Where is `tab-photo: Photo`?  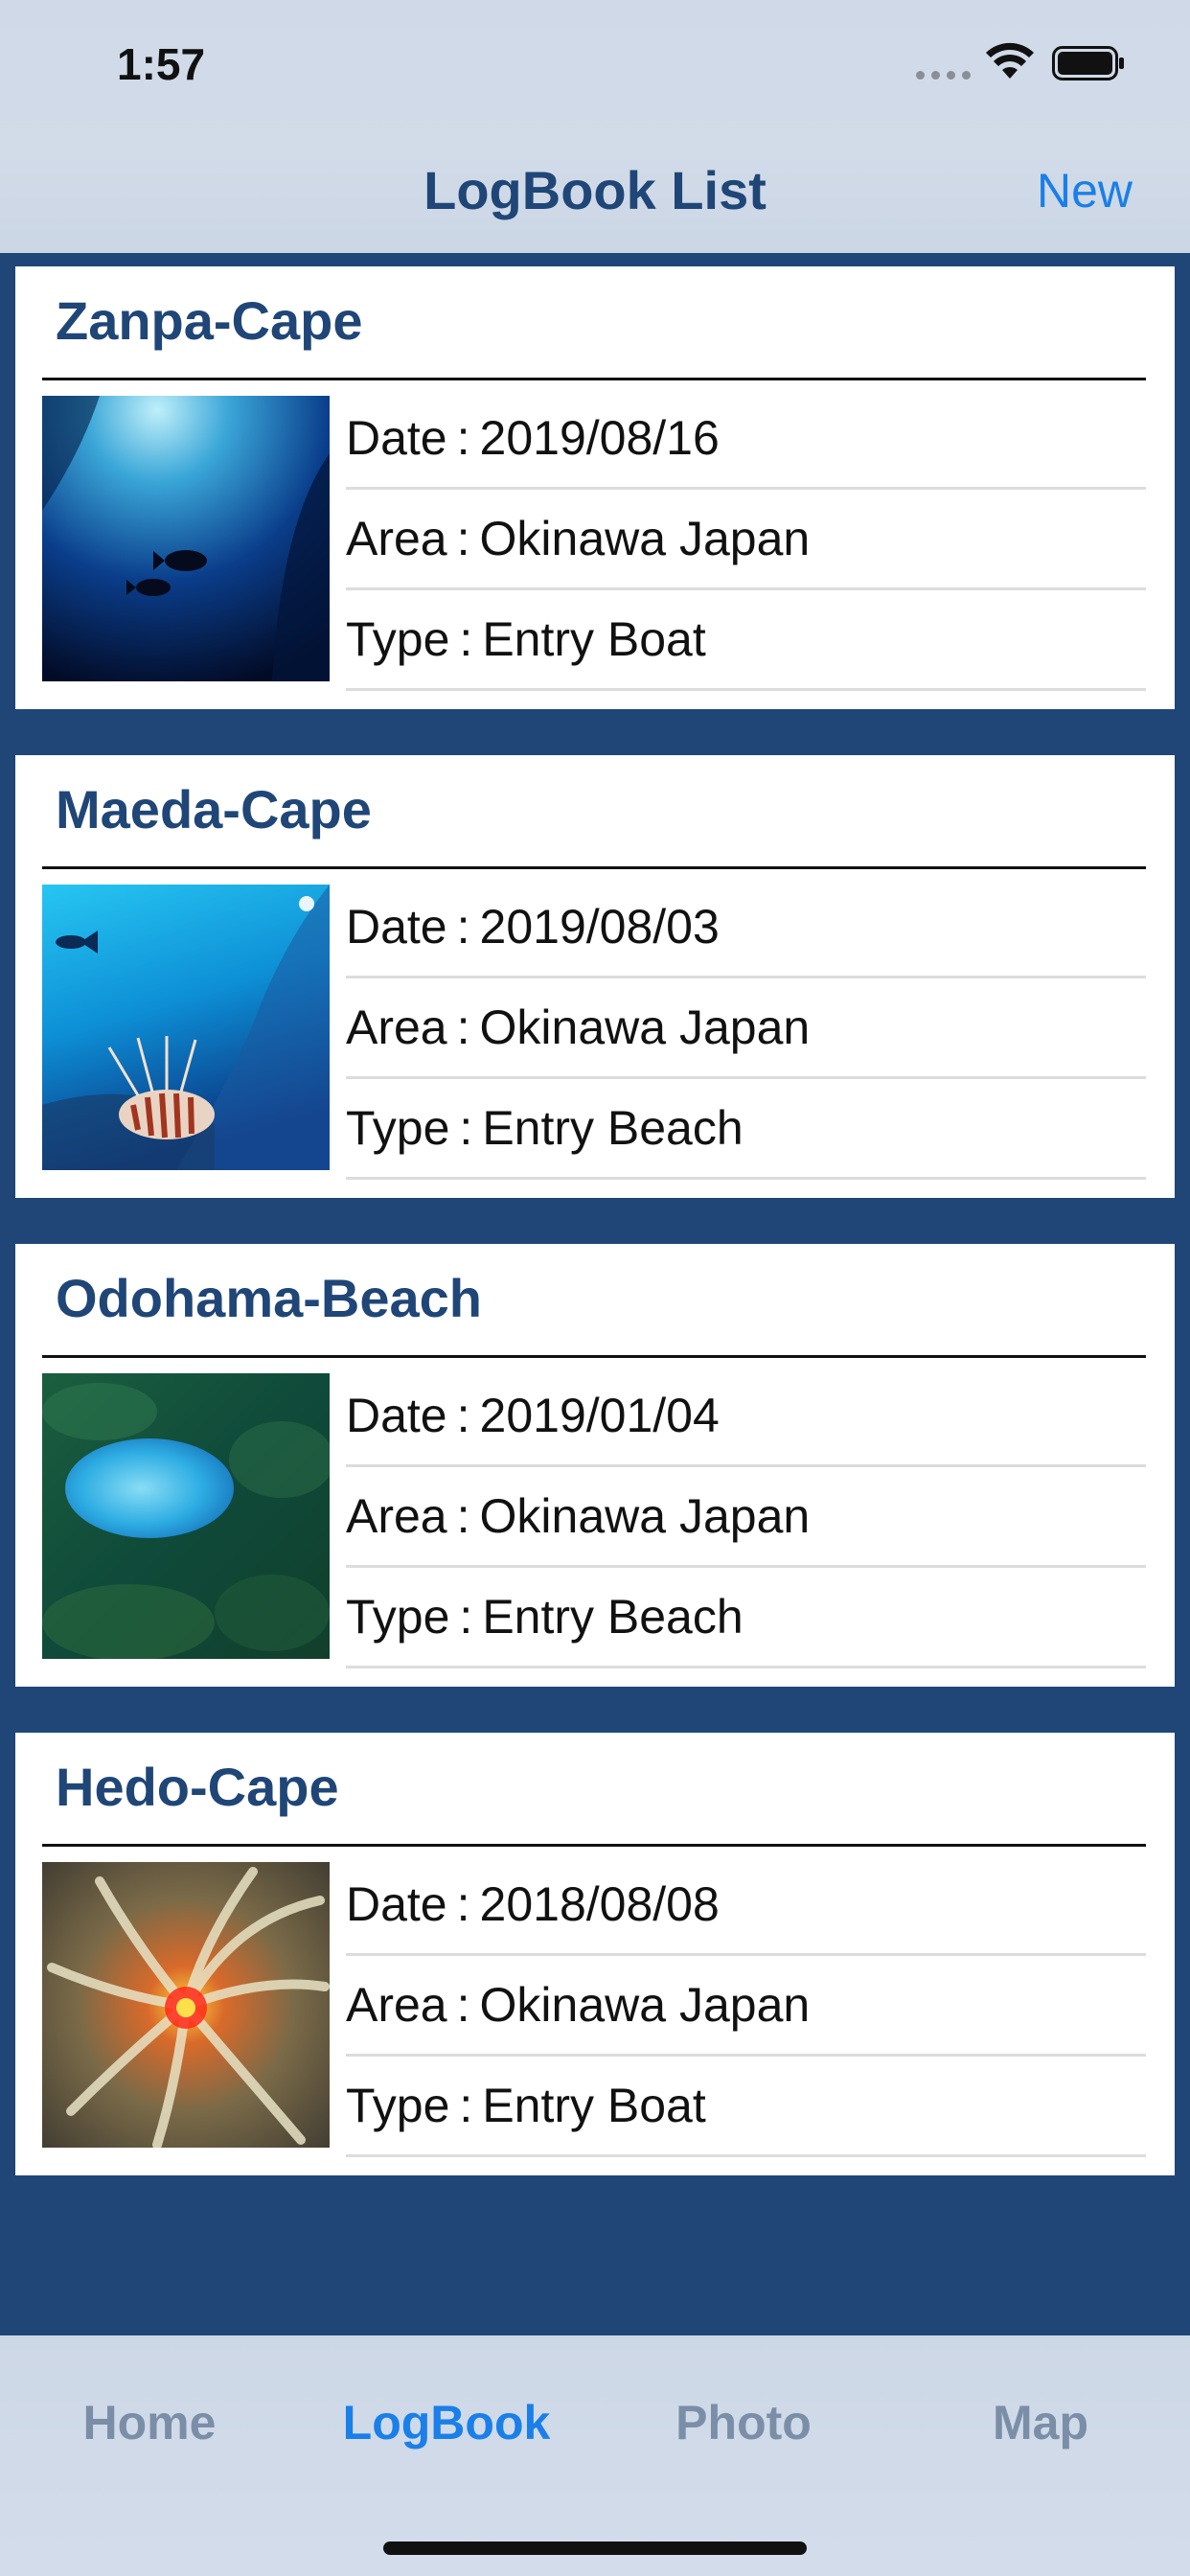 tab-photo: Photo is located at coordinates (744, 2422).